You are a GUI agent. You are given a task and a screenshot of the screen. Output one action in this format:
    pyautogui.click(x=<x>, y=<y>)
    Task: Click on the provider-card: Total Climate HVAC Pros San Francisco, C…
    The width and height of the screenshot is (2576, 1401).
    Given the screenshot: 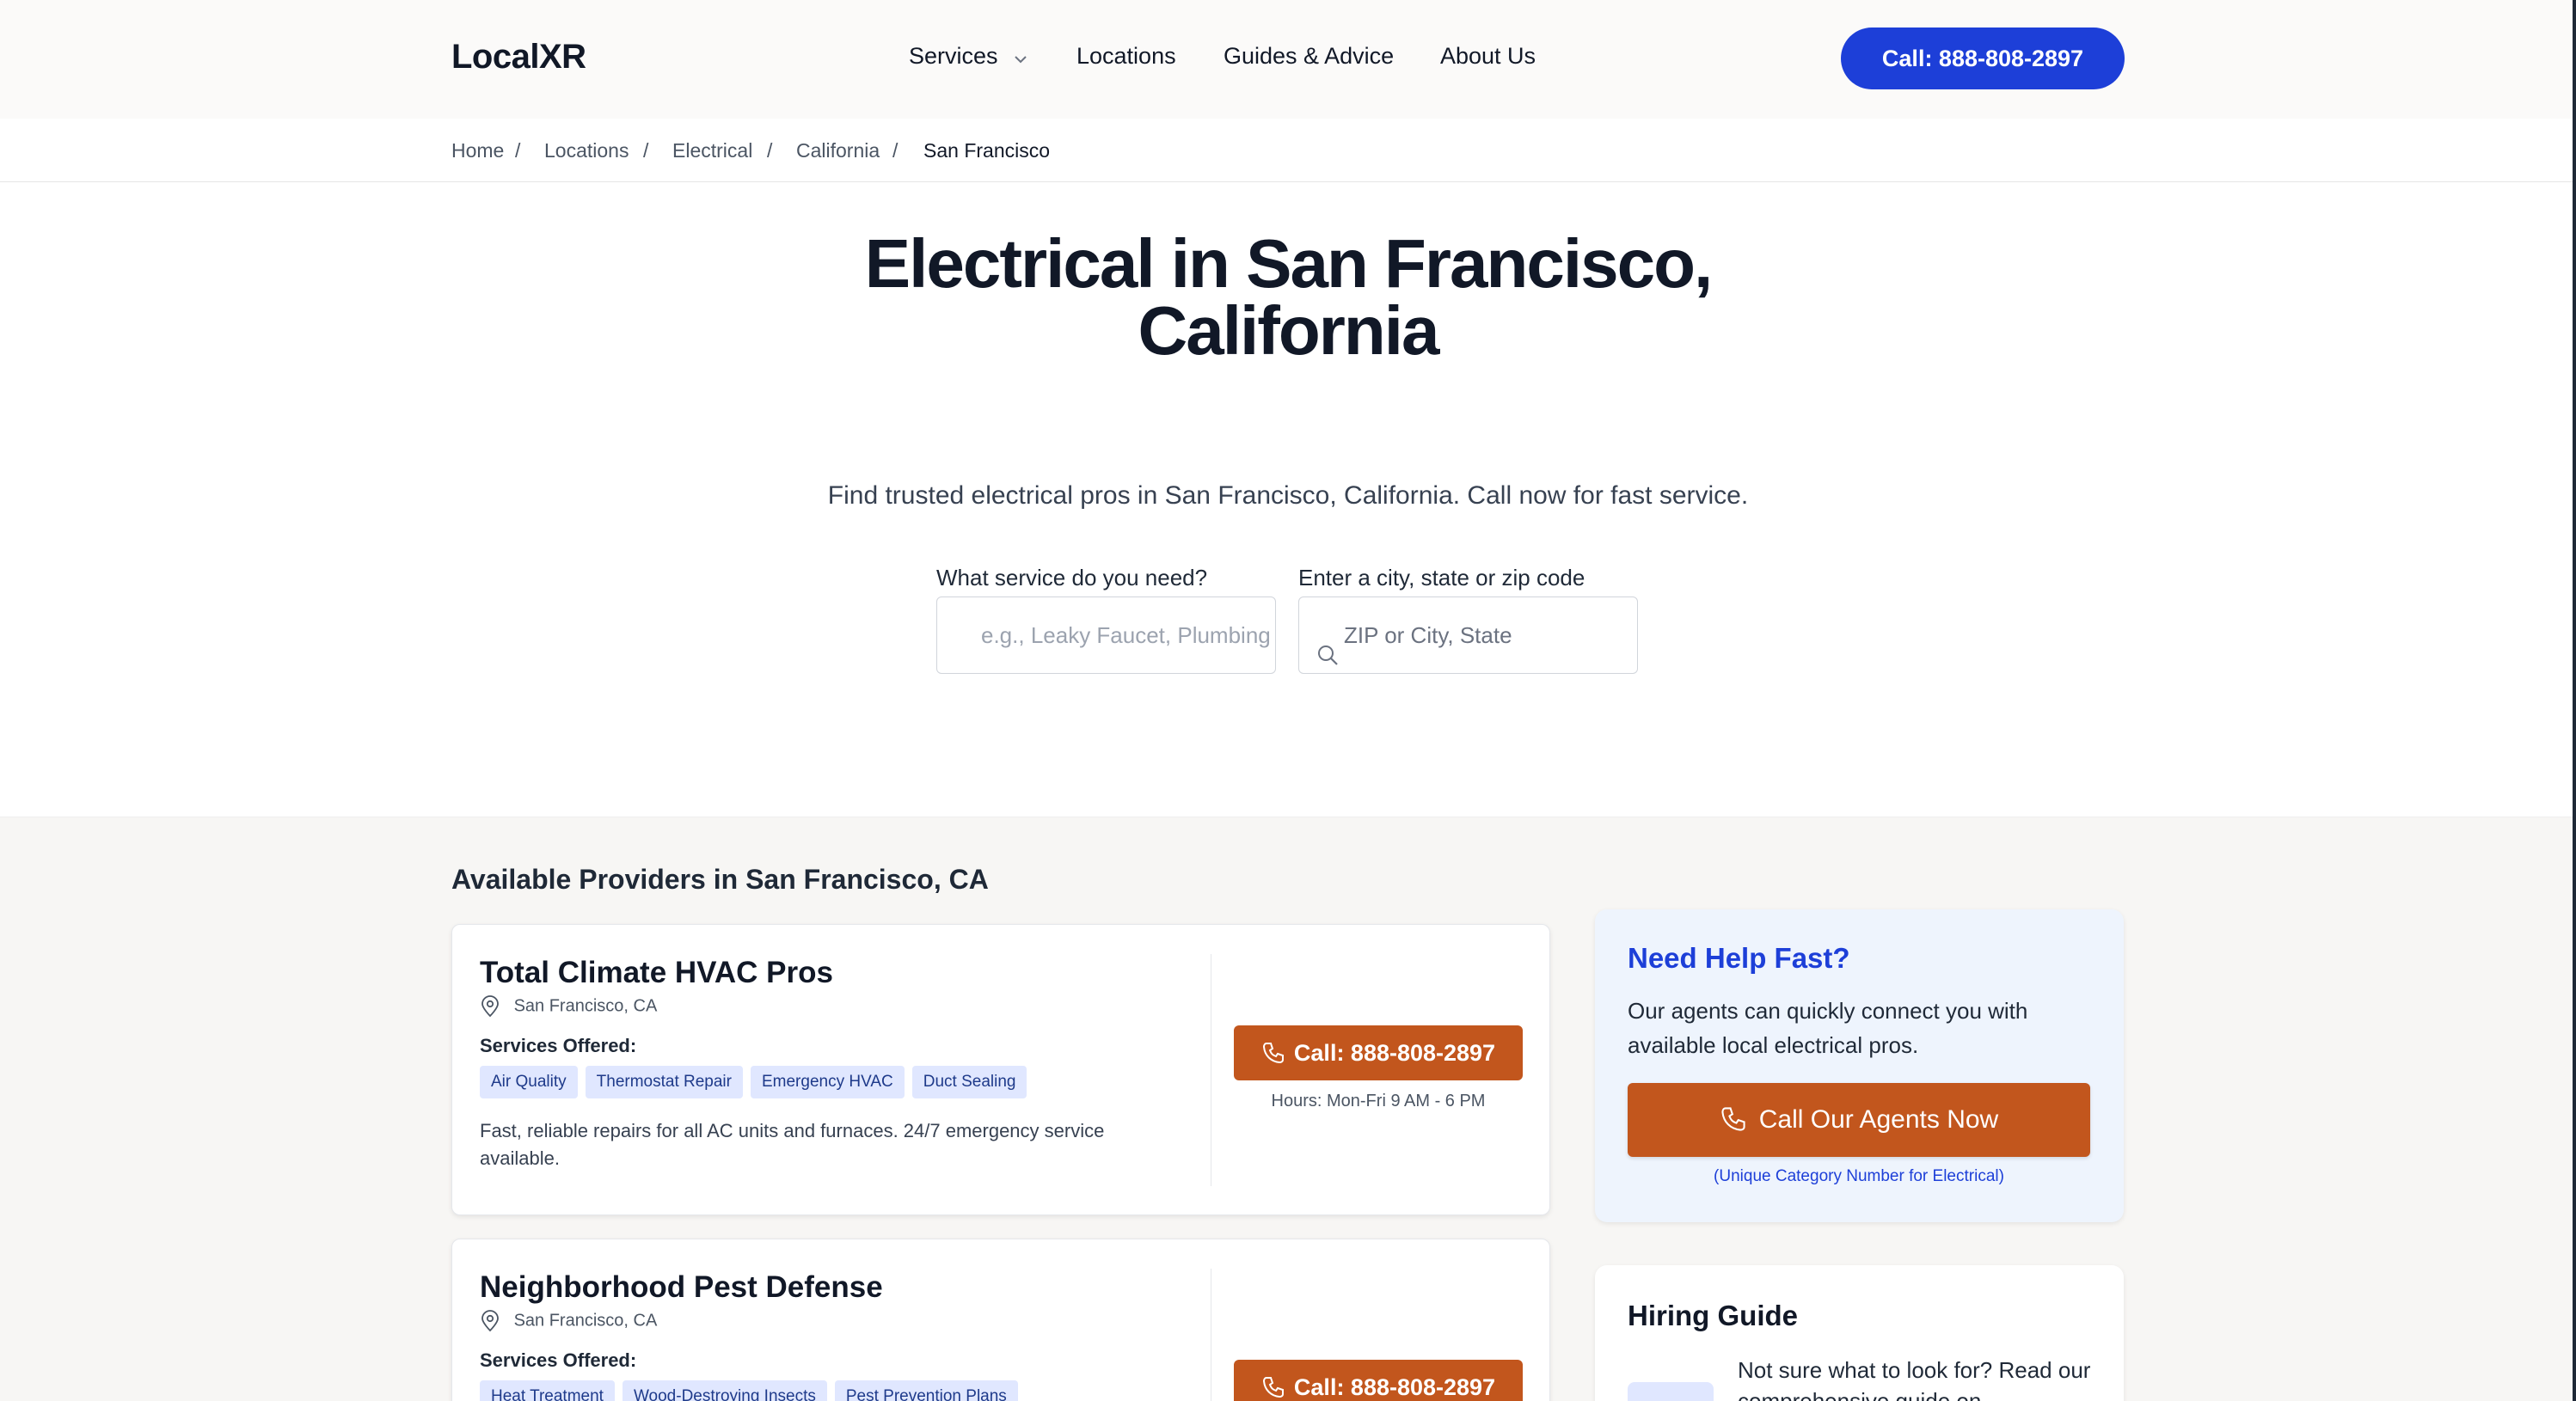 What is the action you would take?
    pyautogui.click(x=1000, y=1069)
    